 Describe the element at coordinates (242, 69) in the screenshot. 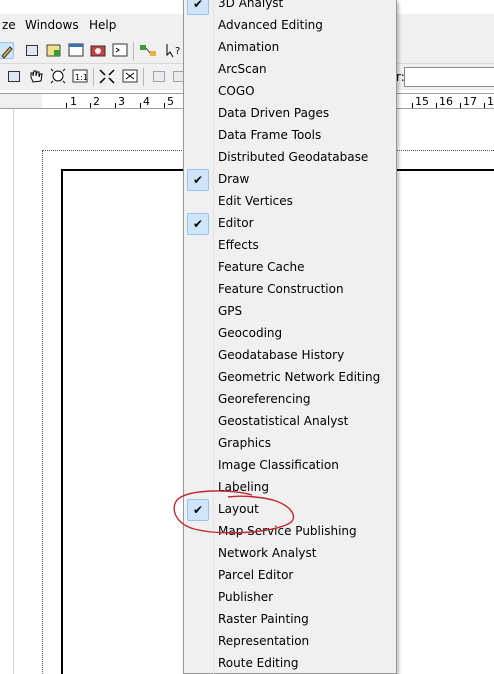

I see `menu-item-label: ArcScan` at that location.